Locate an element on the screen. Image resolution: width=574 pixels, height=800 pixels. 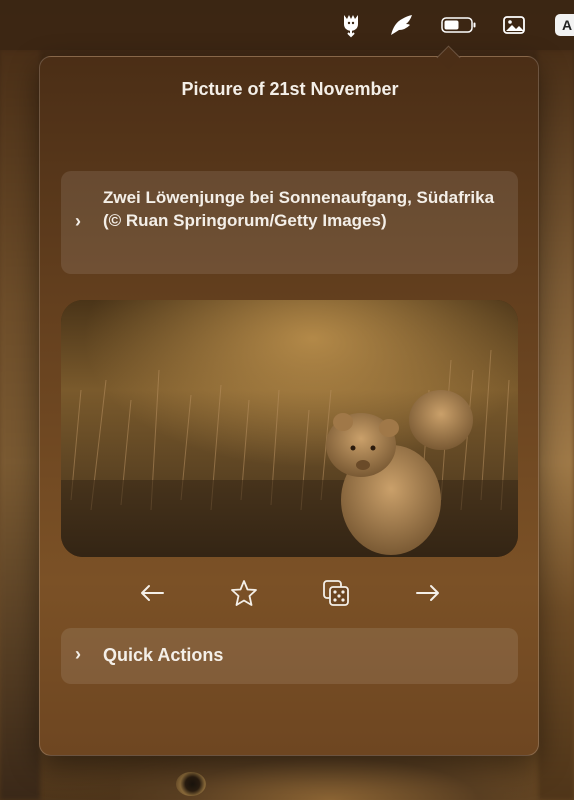
wallpaper-lion-eye is located at coordinates (191, 784).